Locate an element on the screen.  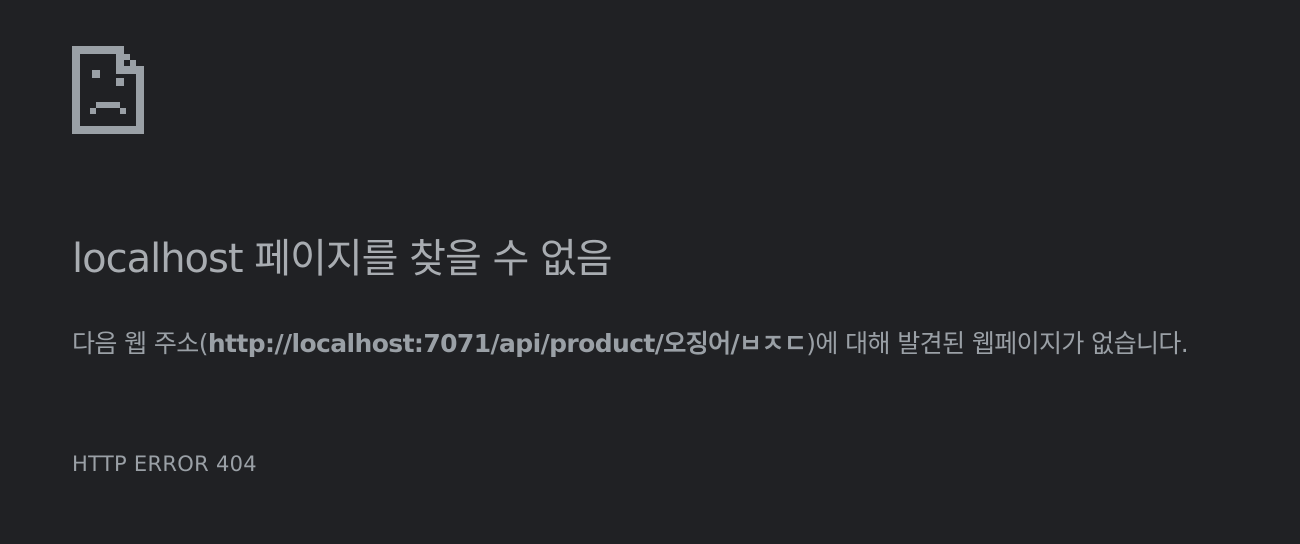
error-code: HTTP ERROR 404 is located at coordinates (164, 464).